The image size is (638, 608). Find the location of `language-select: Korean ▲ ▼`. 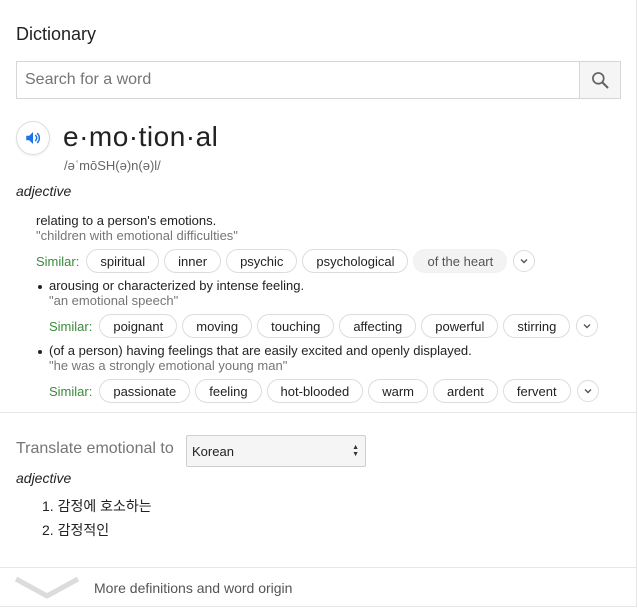

language-select: Korean ▲ ▼ is located at coordinates (276, 451).